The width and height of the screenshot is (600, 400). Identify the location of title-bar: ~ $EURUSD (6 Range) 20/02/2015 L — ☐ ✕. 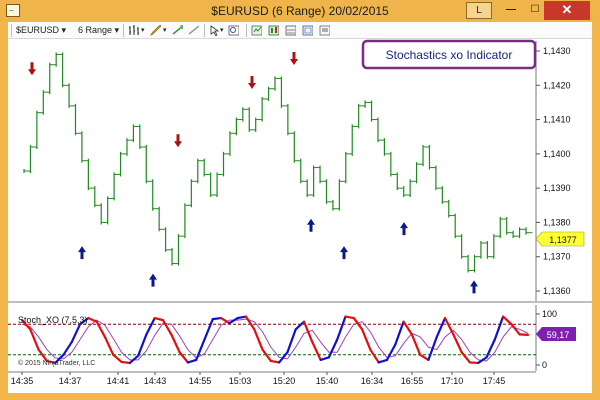
(300, 11).